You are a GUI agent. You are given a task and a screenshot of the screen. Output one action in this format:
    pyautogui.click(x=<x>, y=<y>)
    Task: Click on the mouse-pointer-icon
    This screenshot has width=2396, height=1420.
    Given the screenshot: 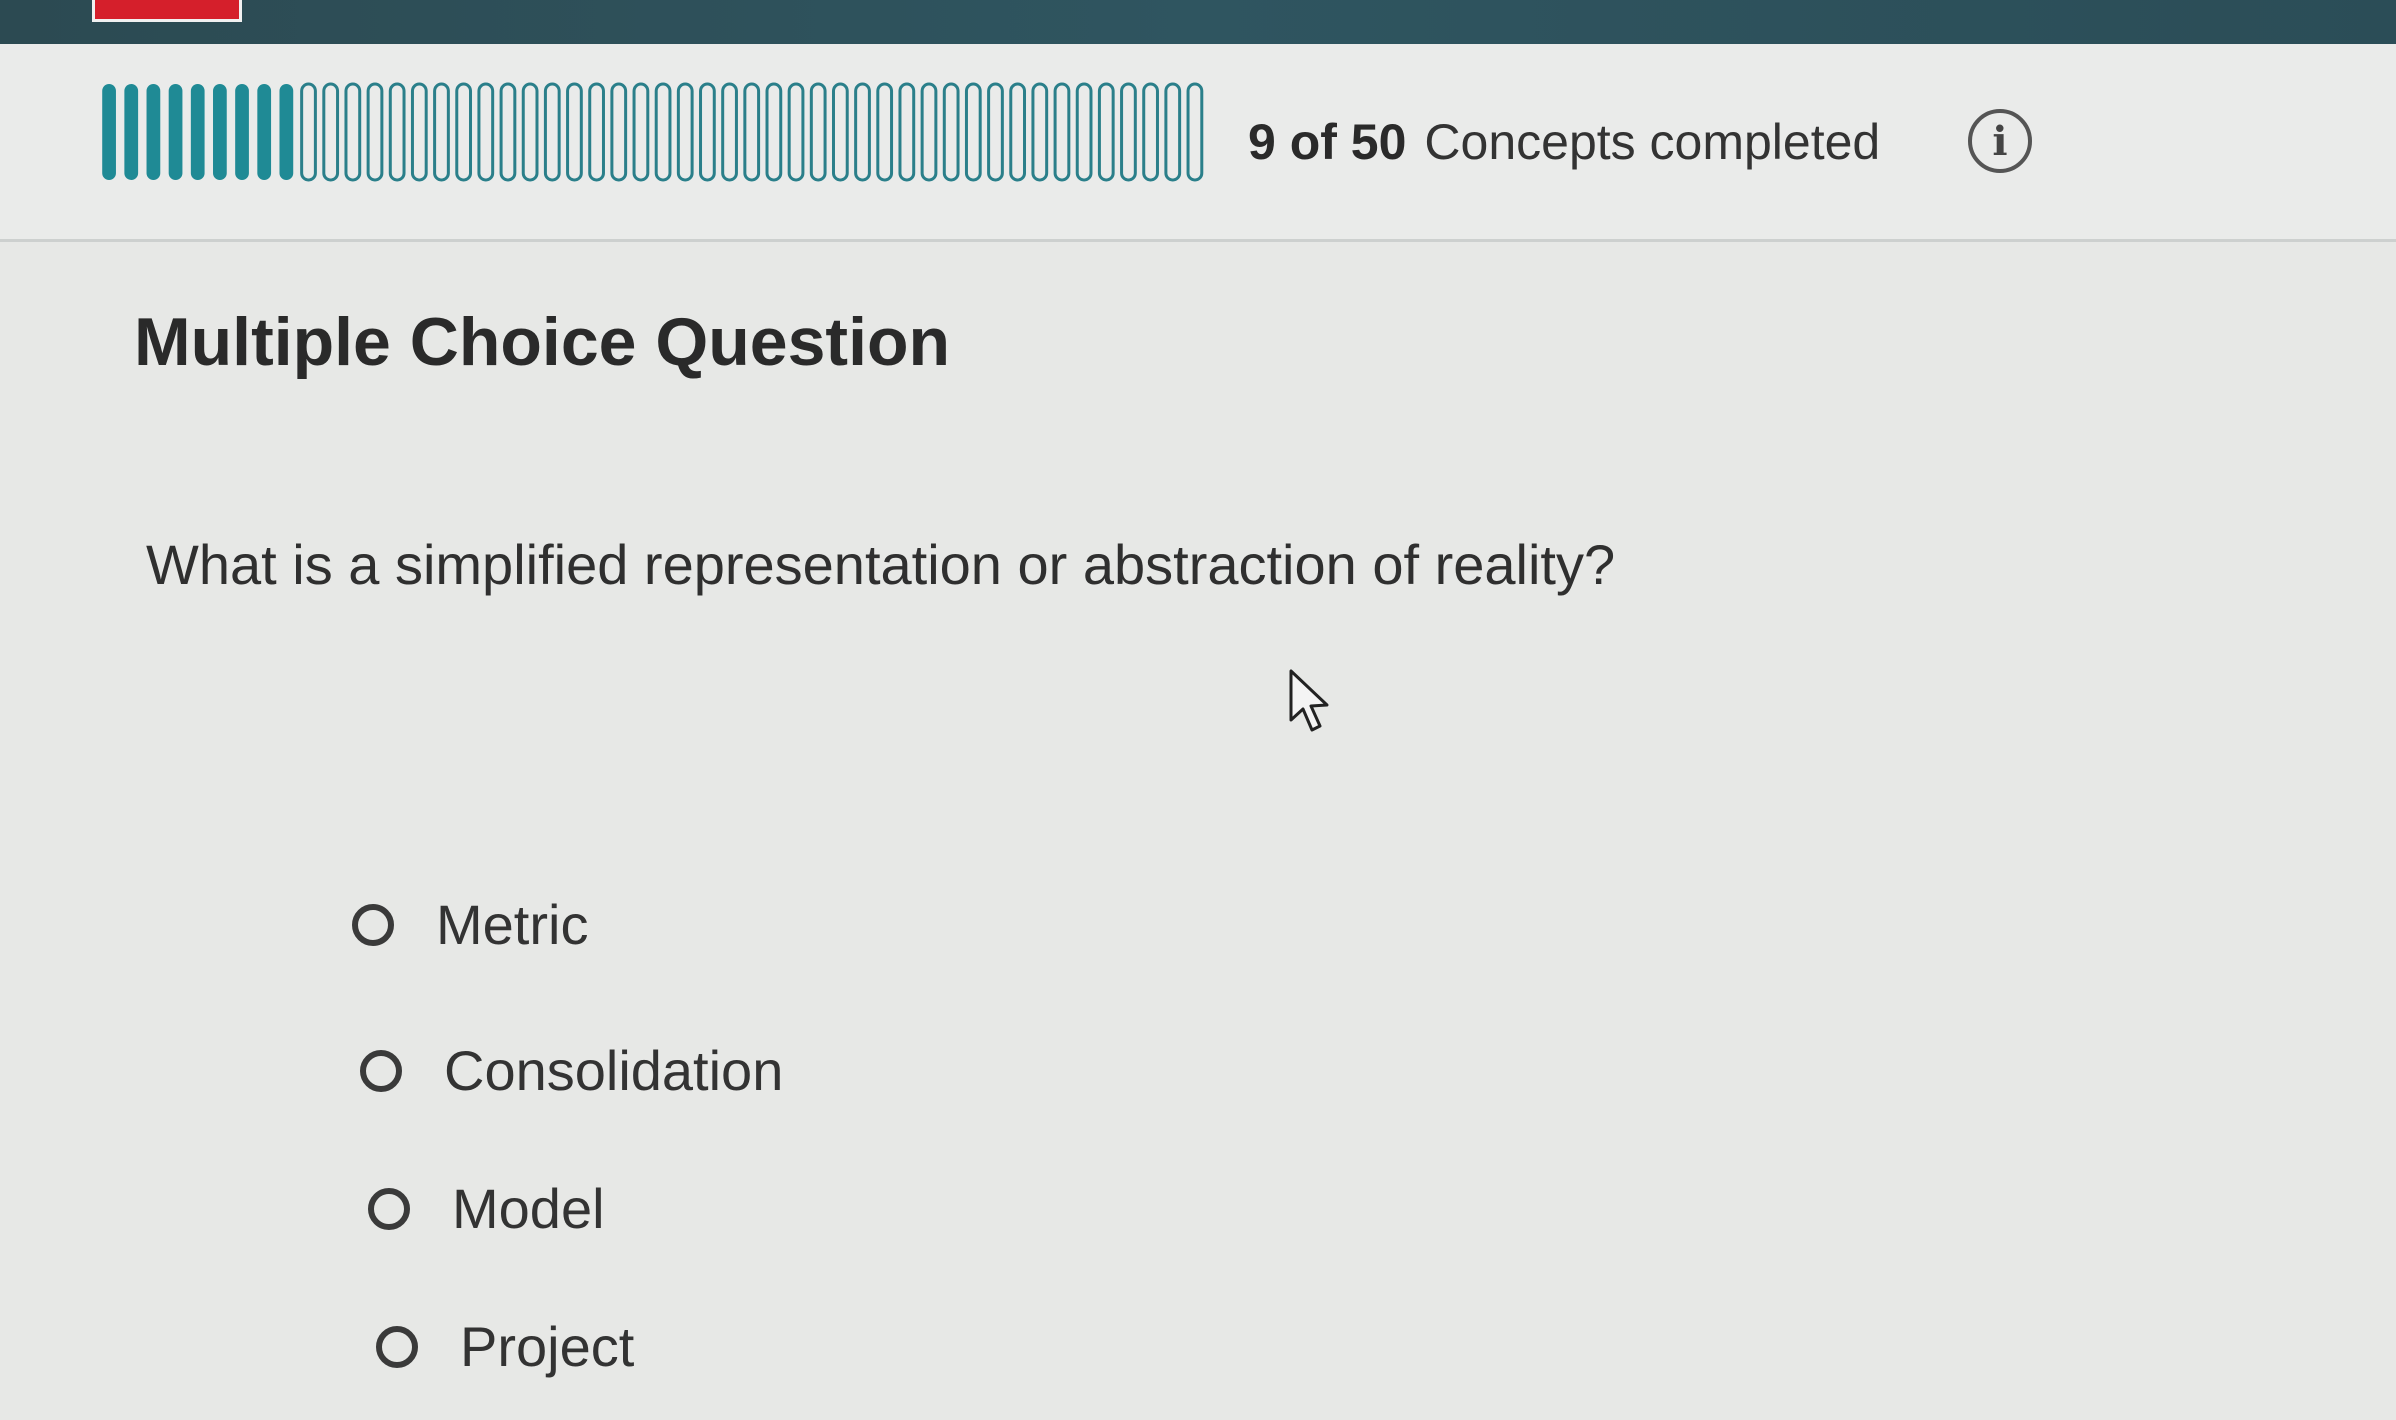 What is the action you would take?
    pyautogui.click(x=1309, y=700)
    